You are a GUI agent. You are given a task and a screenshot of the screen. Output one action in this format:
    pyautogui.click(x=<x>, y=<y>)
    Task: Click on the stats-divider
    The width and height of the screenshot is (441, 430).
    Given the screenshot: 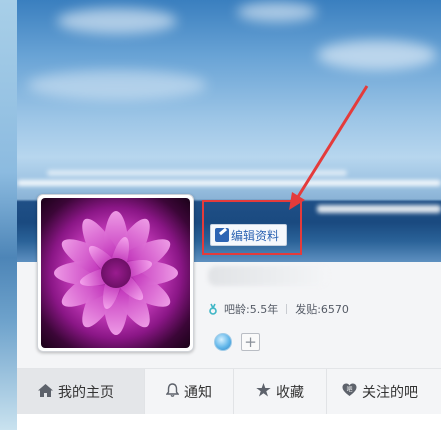 What is the action you would take?
    pyautogui.click(x=287, y=309)
    